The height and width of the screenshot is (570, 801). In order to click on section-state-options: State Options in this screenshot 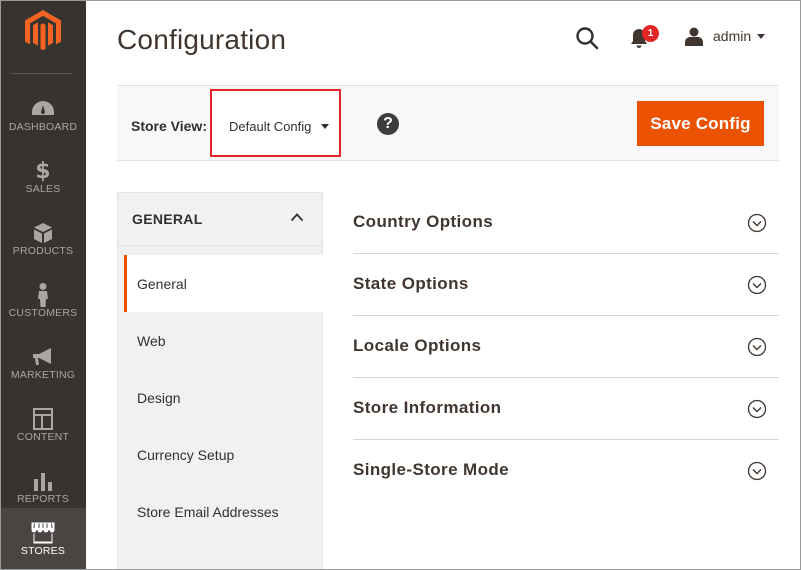, I will do `click(566, 285)`.